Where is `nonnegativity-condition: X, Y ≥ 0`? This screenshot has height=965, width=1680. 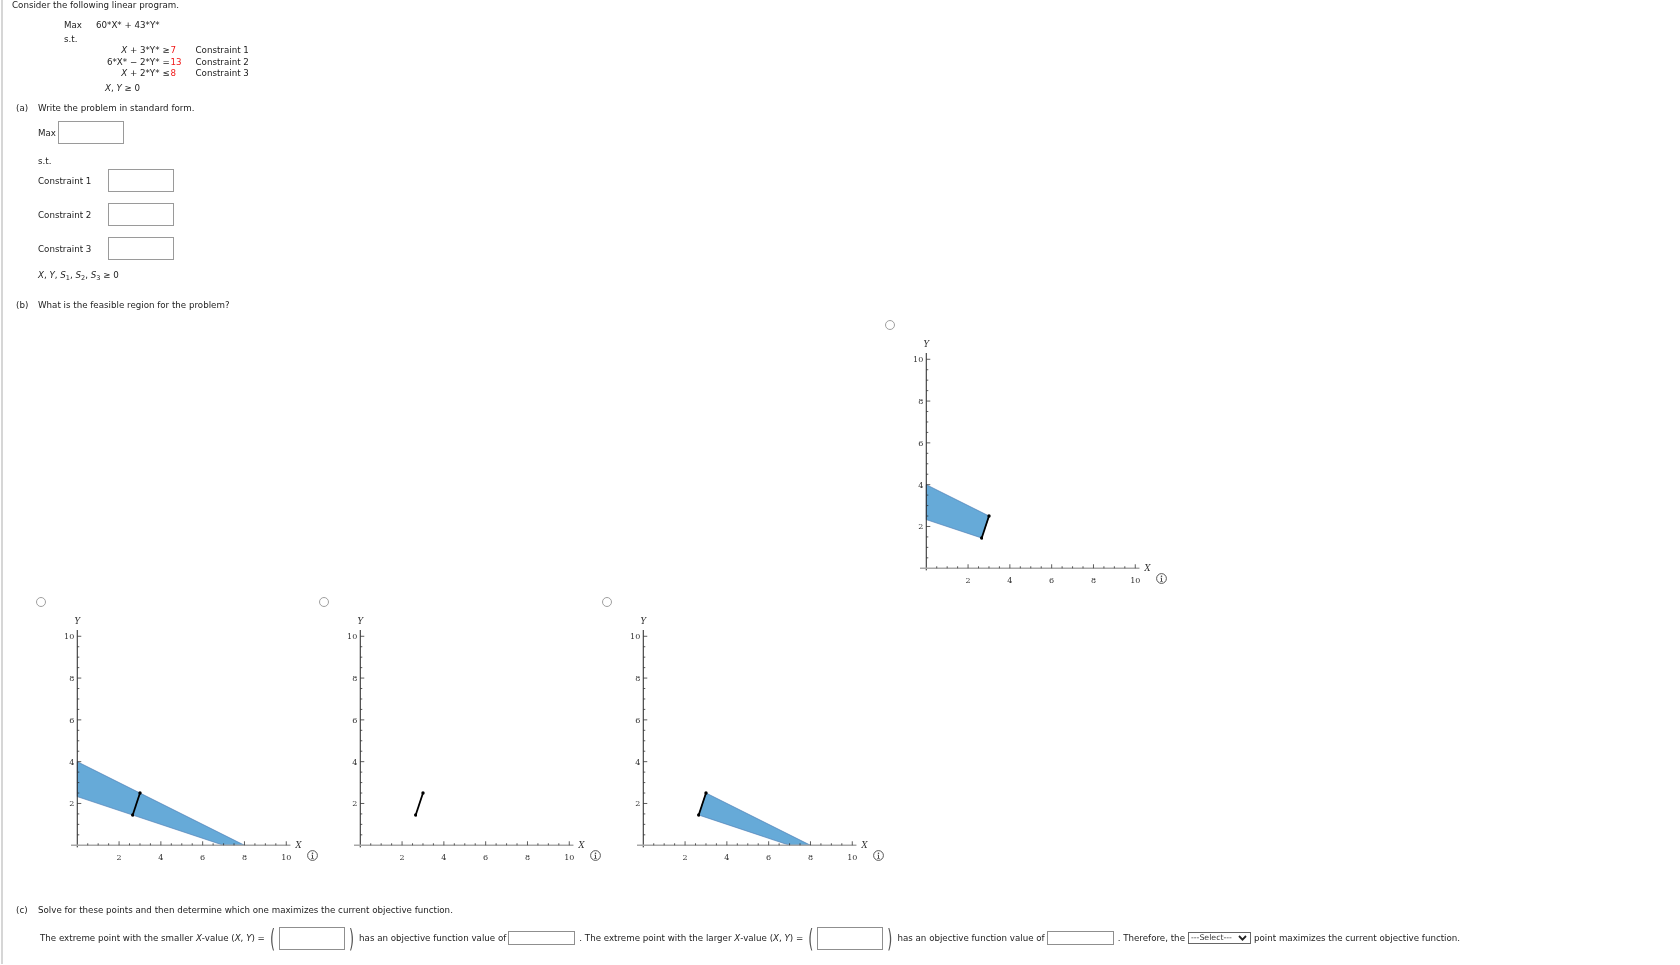 nonnegativity-condition: X, Y ≥ 0 is located at coordinates (123, 88).